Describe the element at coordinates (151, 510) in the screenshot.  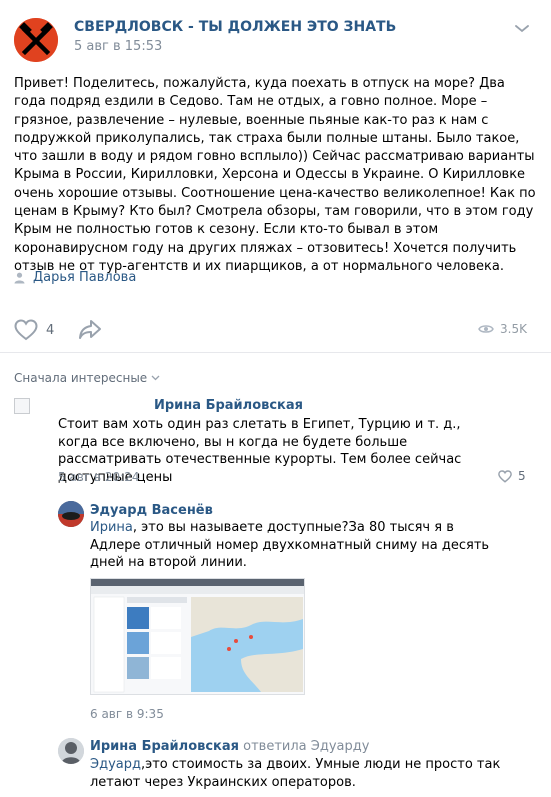
I see `comment-author-name: Эдуард Васенёв` at that location.